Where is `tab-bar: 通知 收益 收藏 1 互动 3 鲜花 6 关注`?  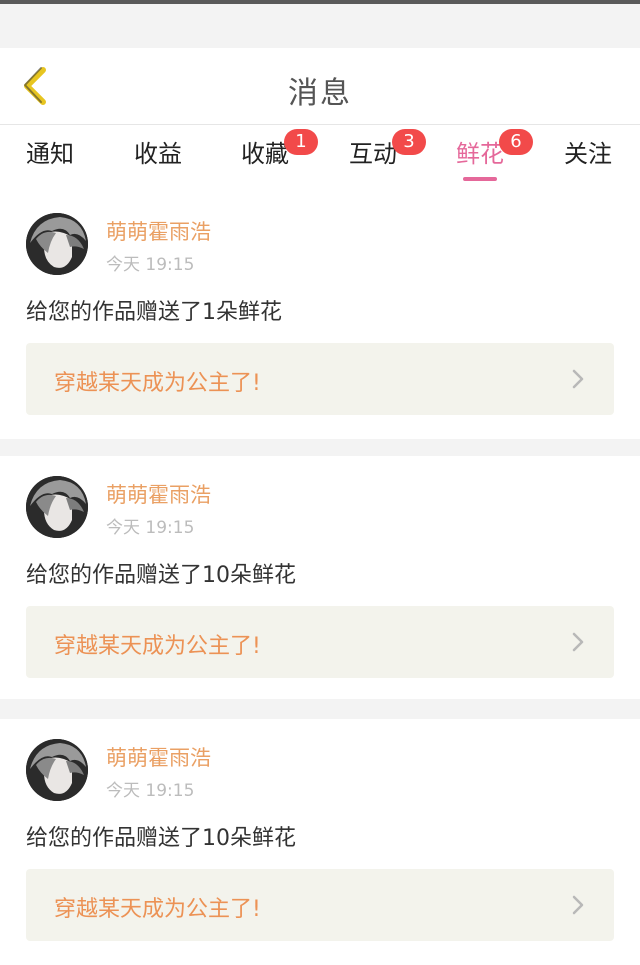
tab-bar: 通知 收益 收藏 1 互动 3 鲜花 6 关注 is located at coordinates (320, 159).